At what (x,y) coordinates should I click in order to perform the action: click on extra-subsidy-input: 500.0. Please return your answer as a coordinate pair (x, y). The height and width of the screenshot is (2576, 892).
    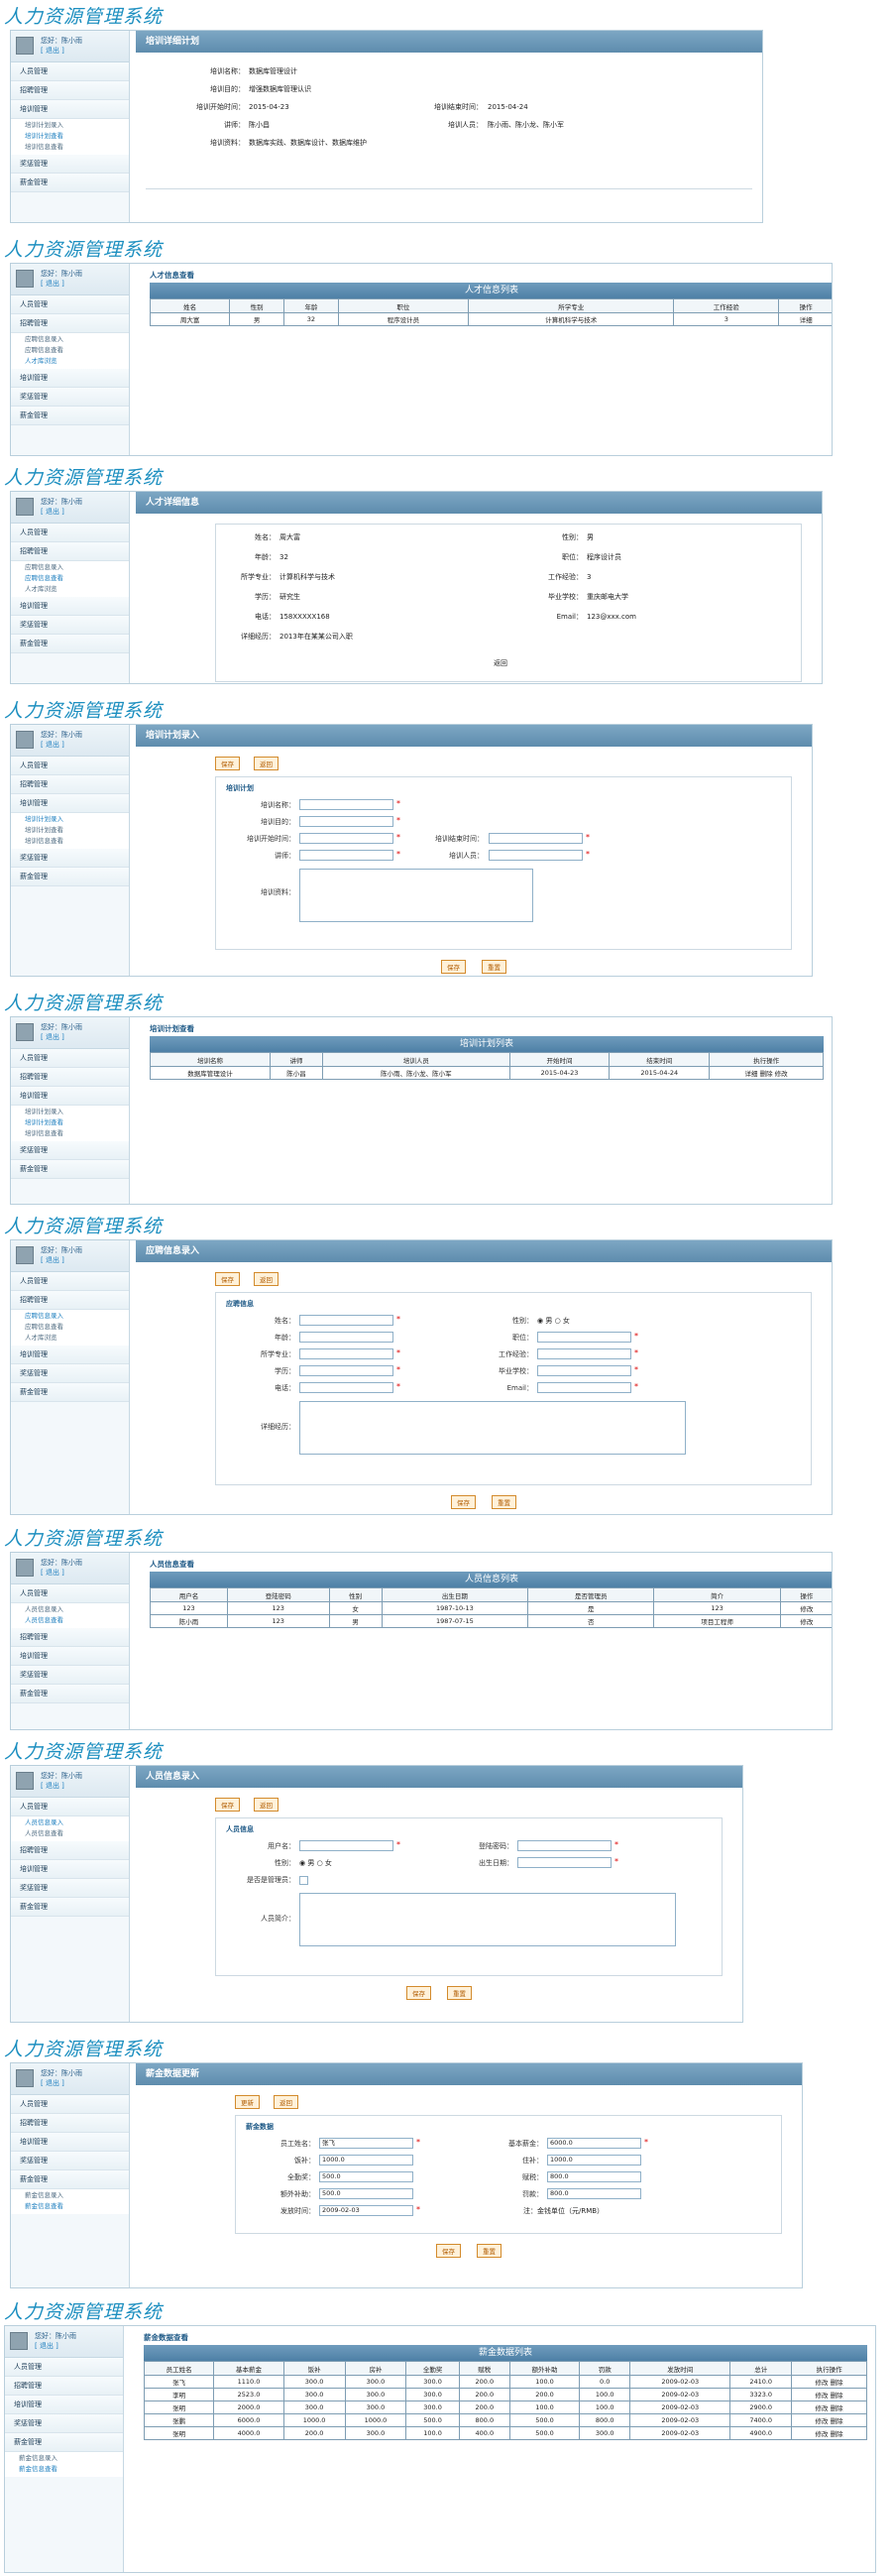
    Looking at the image, I should click on (366, 2193).